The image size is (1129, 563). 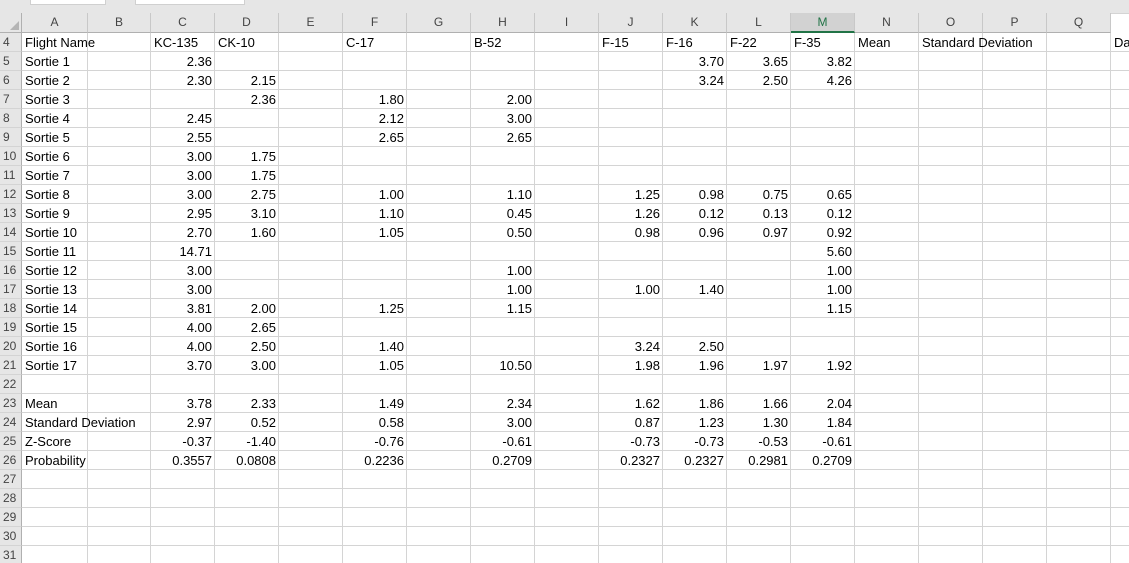 I want to click on cell-f12: 1.00, so click(x=375, y=194).